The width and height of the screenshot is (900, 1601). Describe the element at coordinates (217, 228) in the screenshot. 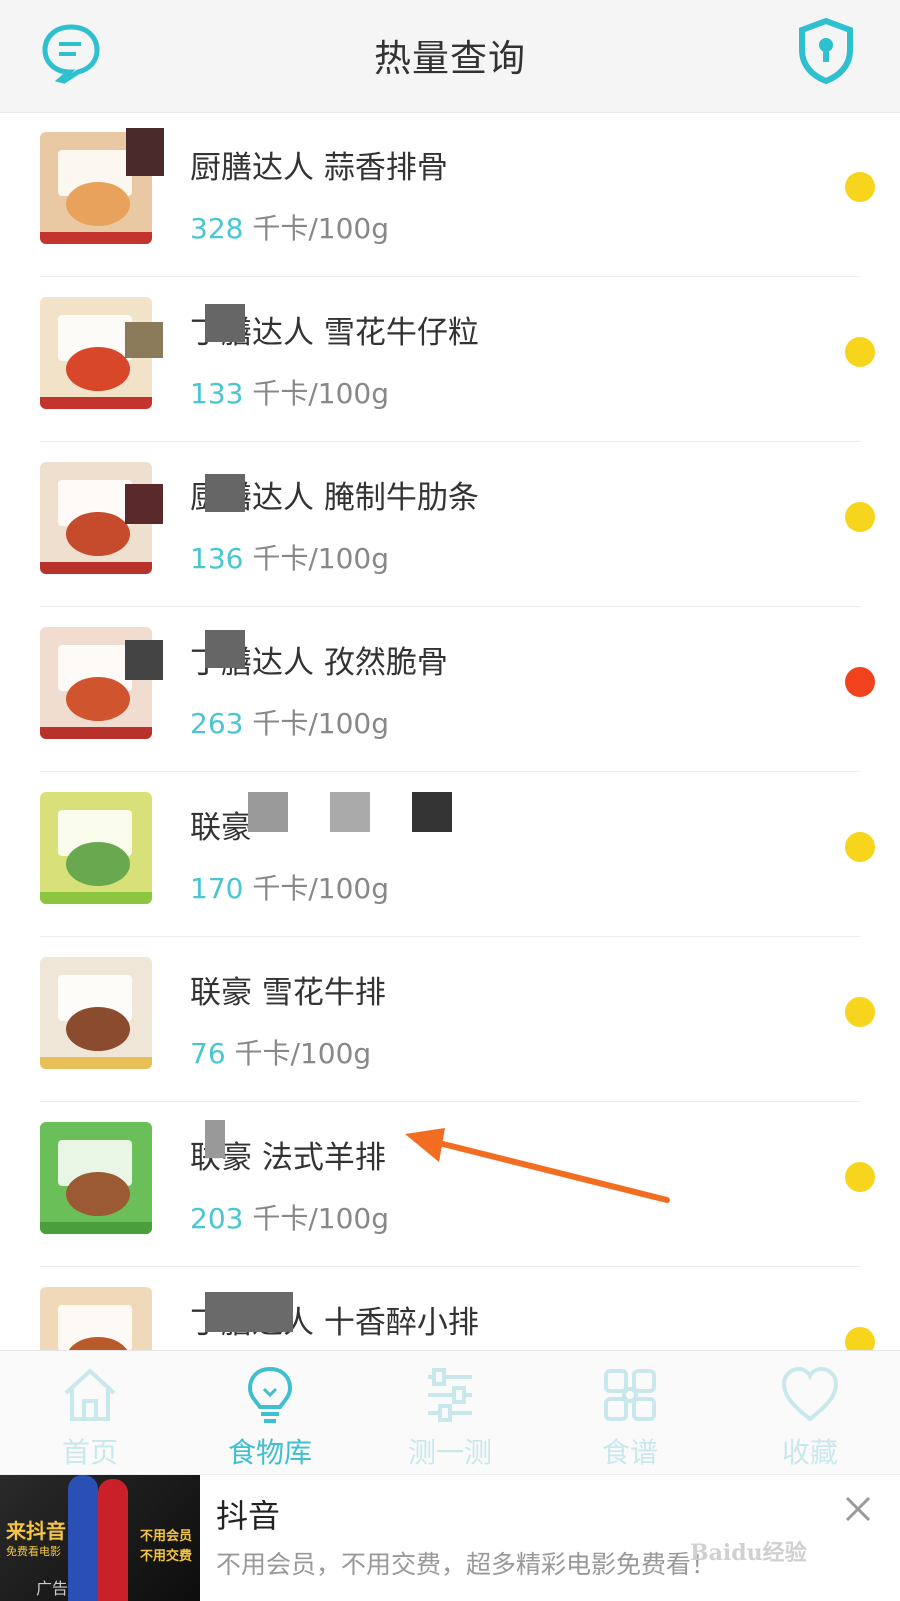

I see `calorie-value: 328` at that location.